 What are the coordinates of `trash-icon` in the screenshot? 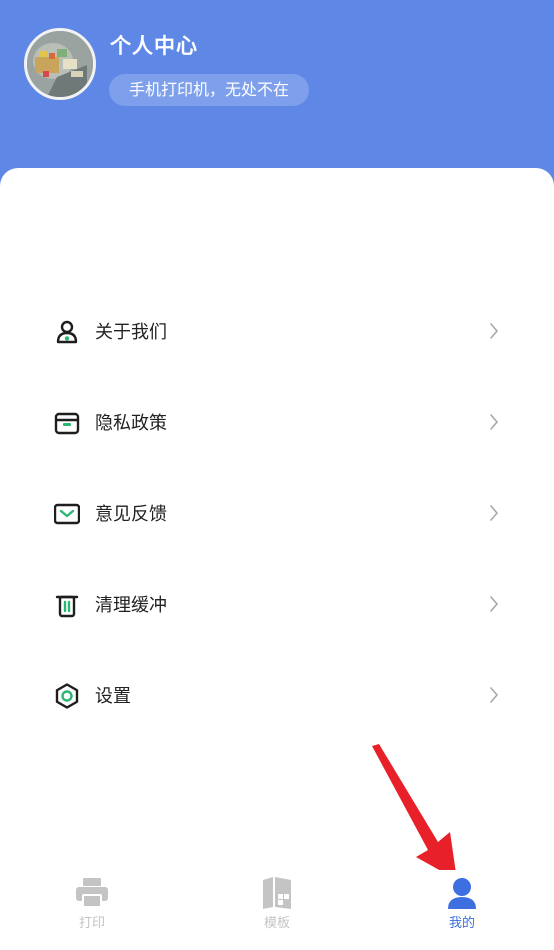 It's located at (67, 605).